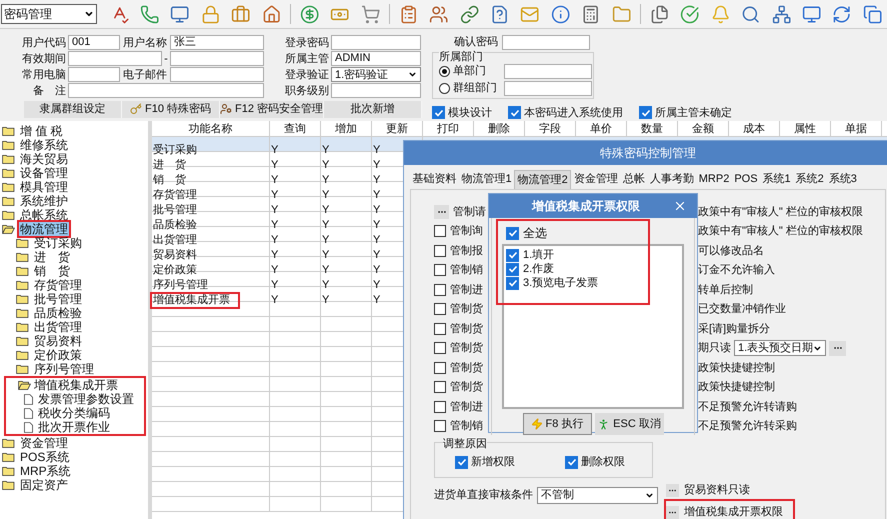  I want to click on cart-icon, so click(370, 14).